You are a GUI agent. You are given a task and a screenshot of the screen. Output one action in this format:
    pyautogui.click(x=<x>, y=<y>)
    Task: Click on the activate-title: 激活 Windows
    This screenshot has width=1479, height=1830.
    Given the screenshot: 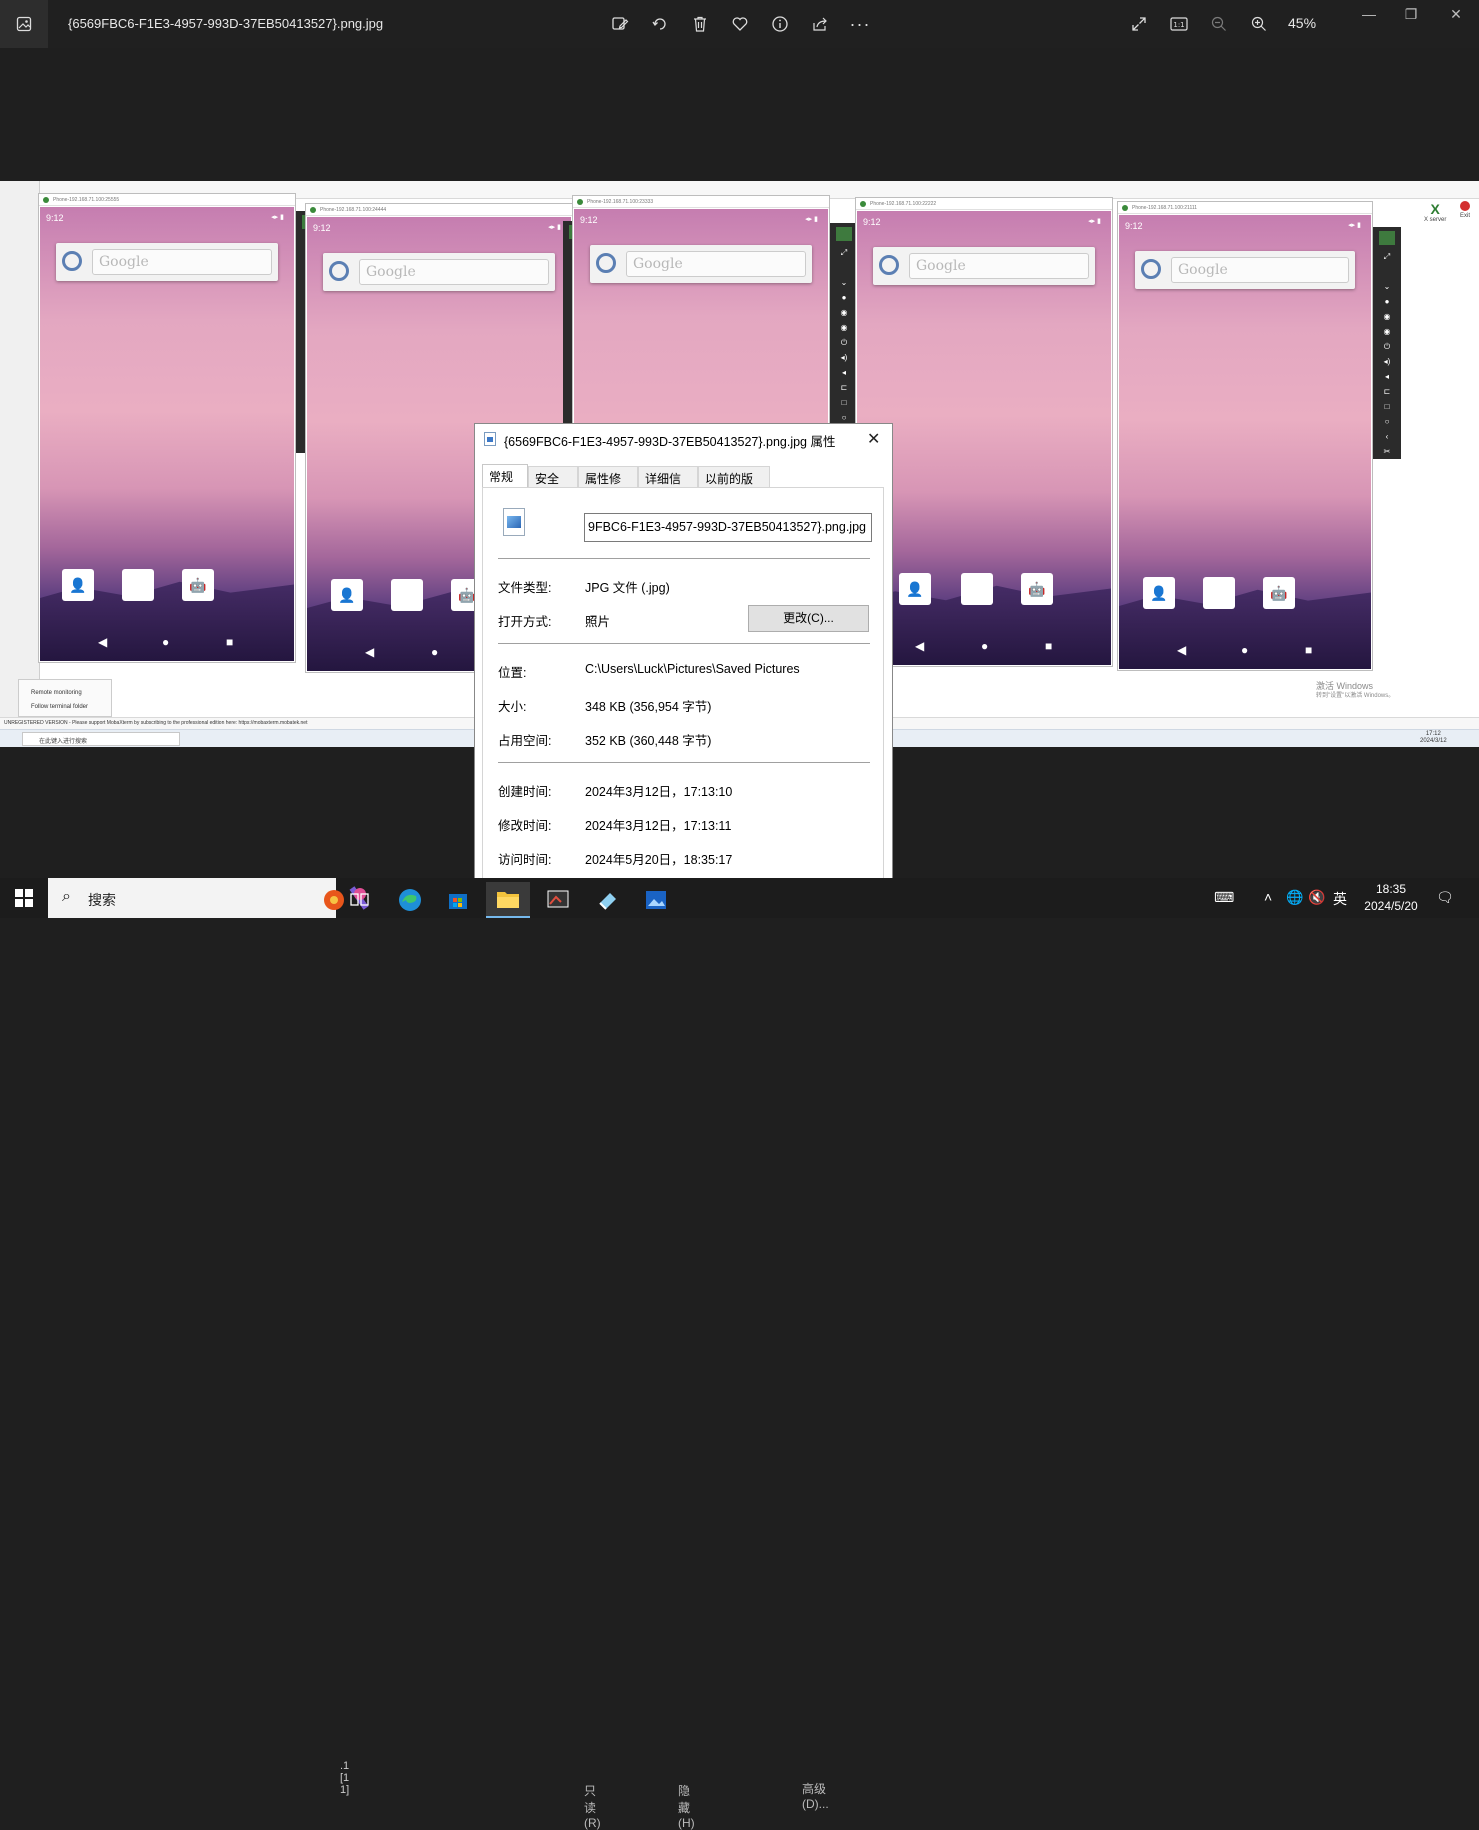 What is the action you would take?
    pyautogui.click(x=1345, y=686)
    